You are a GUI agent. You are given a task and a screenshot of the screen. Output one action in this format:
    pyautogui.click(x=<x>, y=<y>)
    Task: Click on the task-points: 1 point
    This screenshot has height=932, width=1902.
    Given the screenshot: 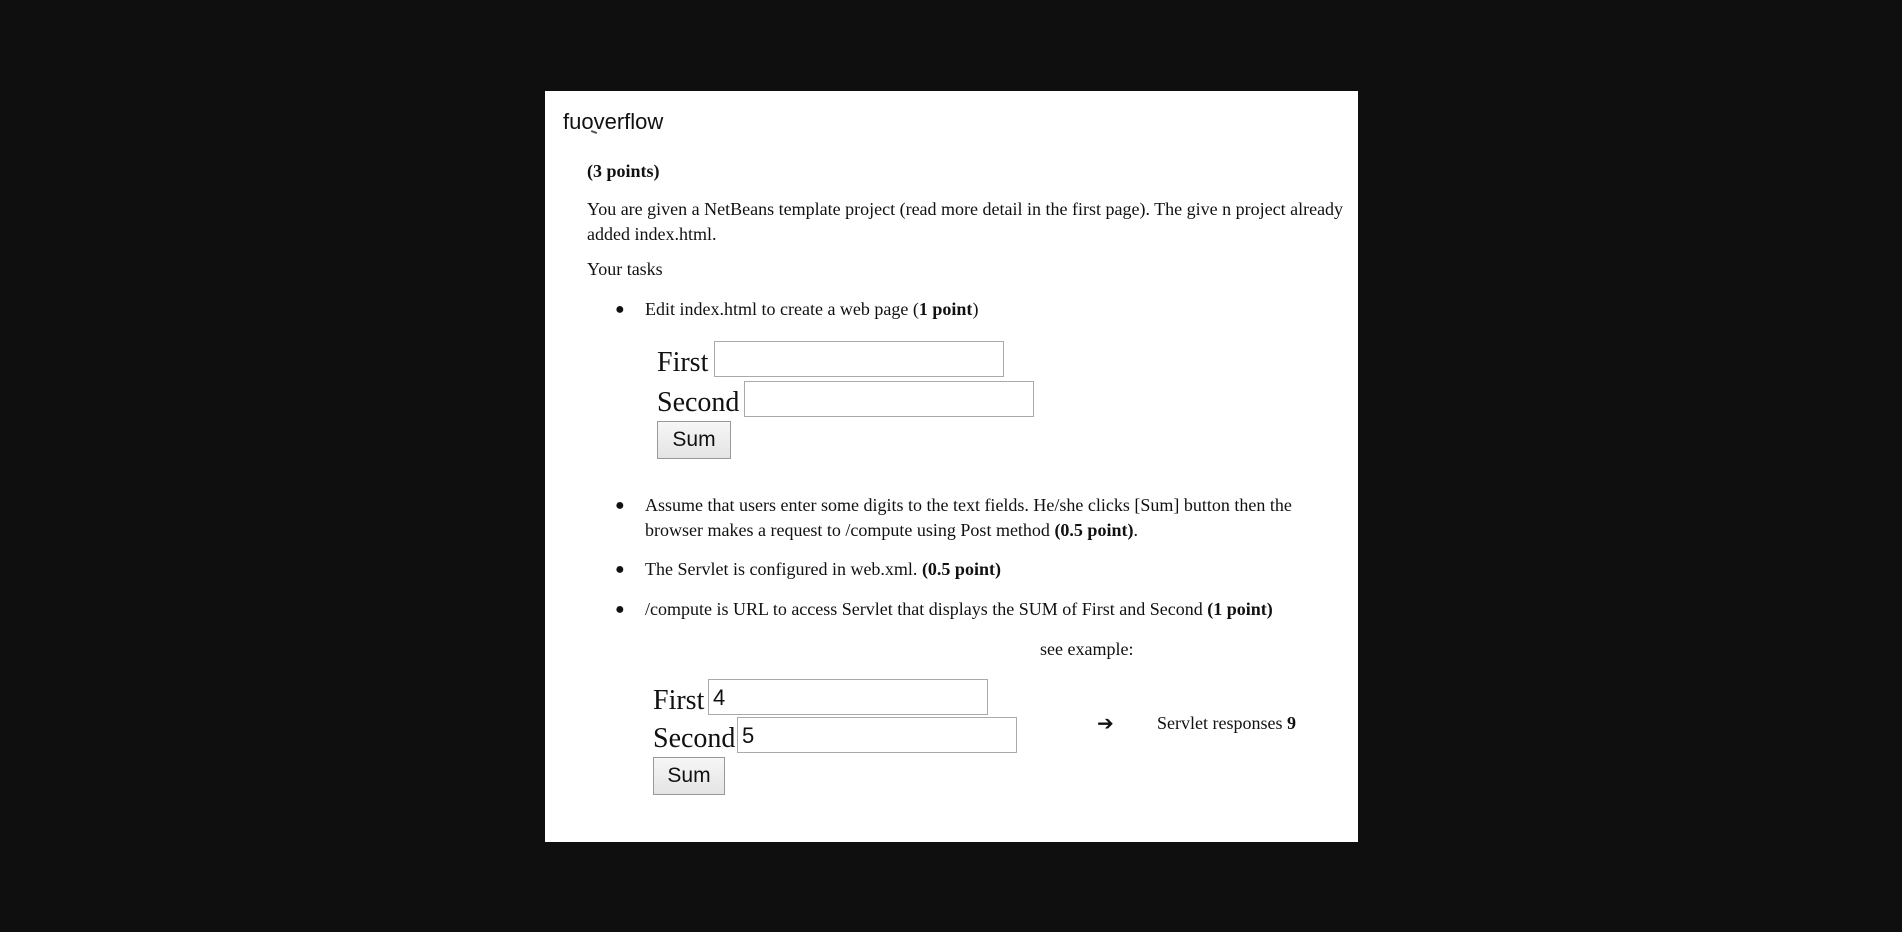 What is the action you would take?
    pyautogui.click(x=945, y=309)
    